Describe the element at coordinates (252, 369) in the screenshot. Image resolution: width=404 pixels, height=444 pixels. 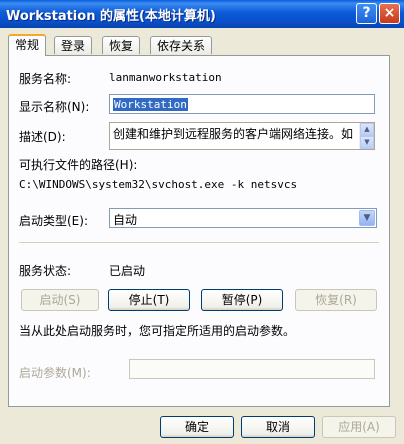
I see `start-params-input` at that location.